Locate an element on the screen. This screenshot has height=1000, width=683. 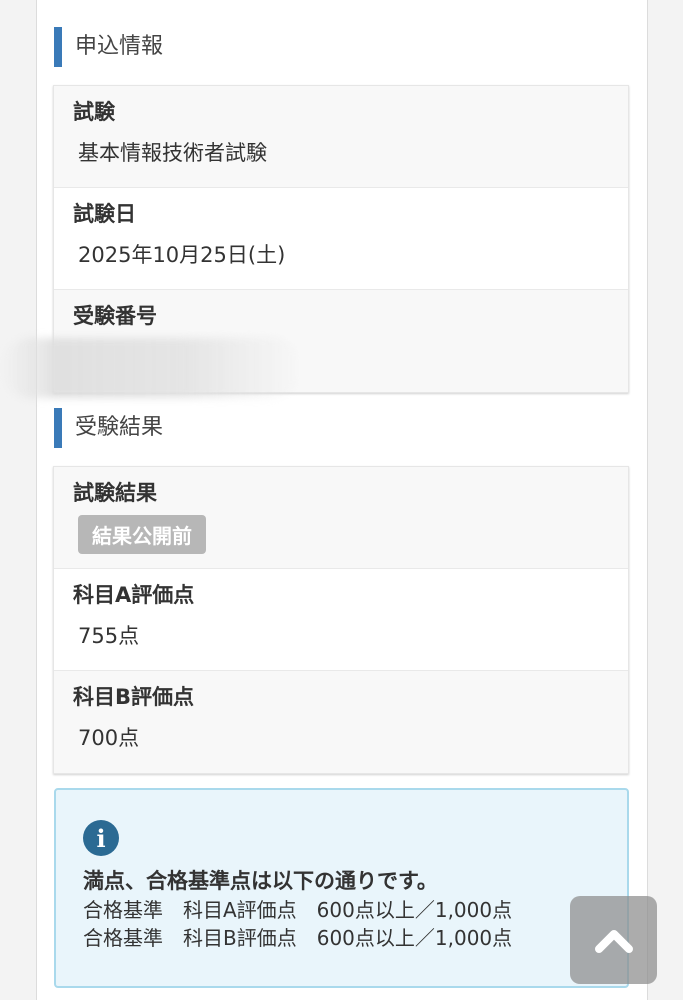
row-exam-date: 試験日 2025年10月25日(土) is located at coordinates (341, 239).